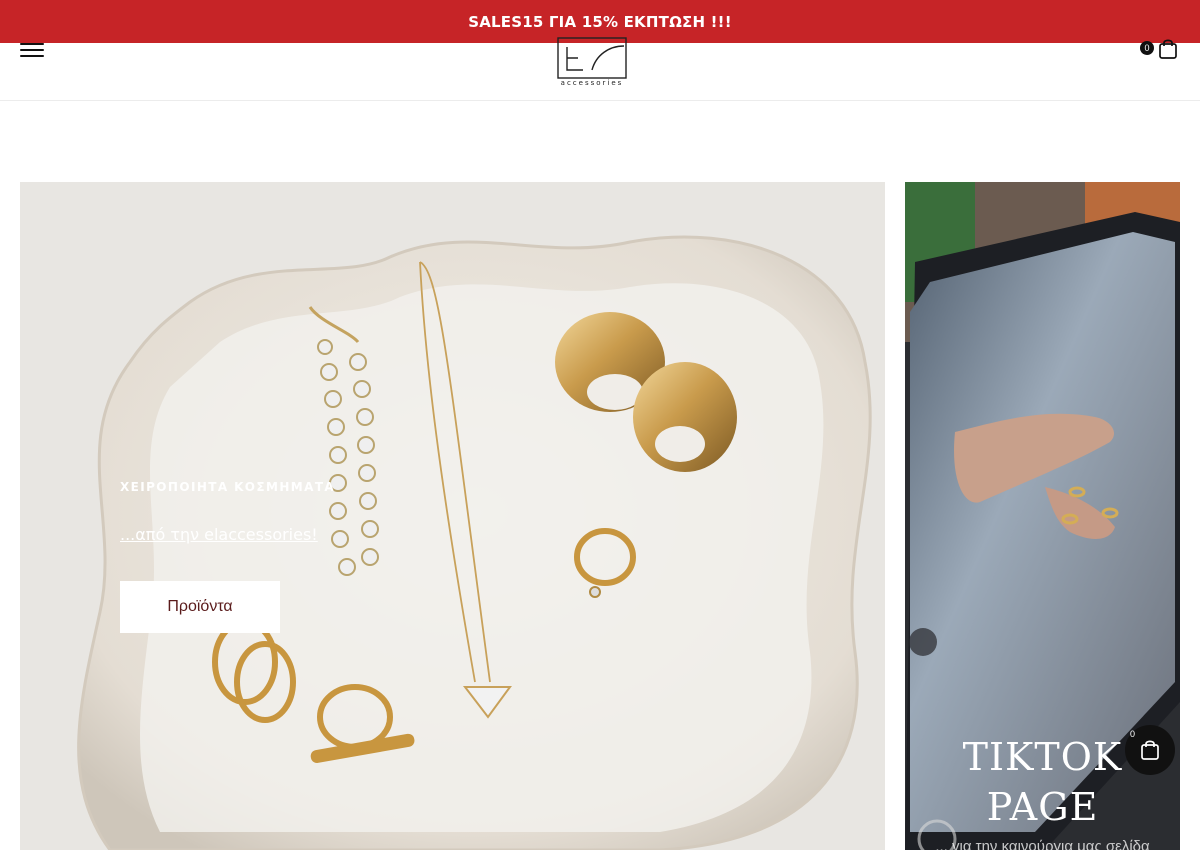 The height and width of the screenshot is (850, 1200). Describe the element at coordinates (600, 21) in the screenshot. I see `promo-text: SALES15 ΓΙΑ 15% ΕΚΠΤΩΣΗ !!!` at that location.